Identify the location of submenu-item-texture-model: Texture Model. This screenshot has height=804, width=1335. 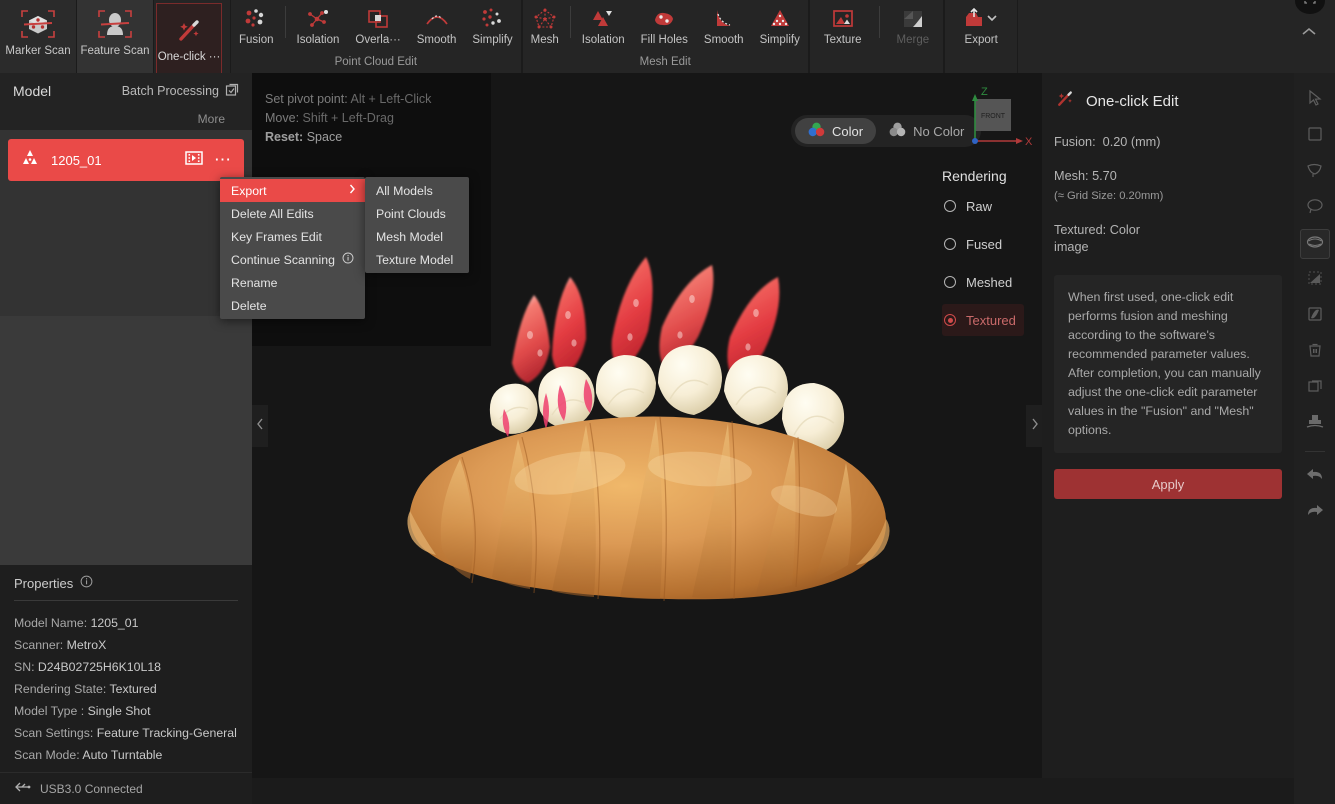
(417, 259).